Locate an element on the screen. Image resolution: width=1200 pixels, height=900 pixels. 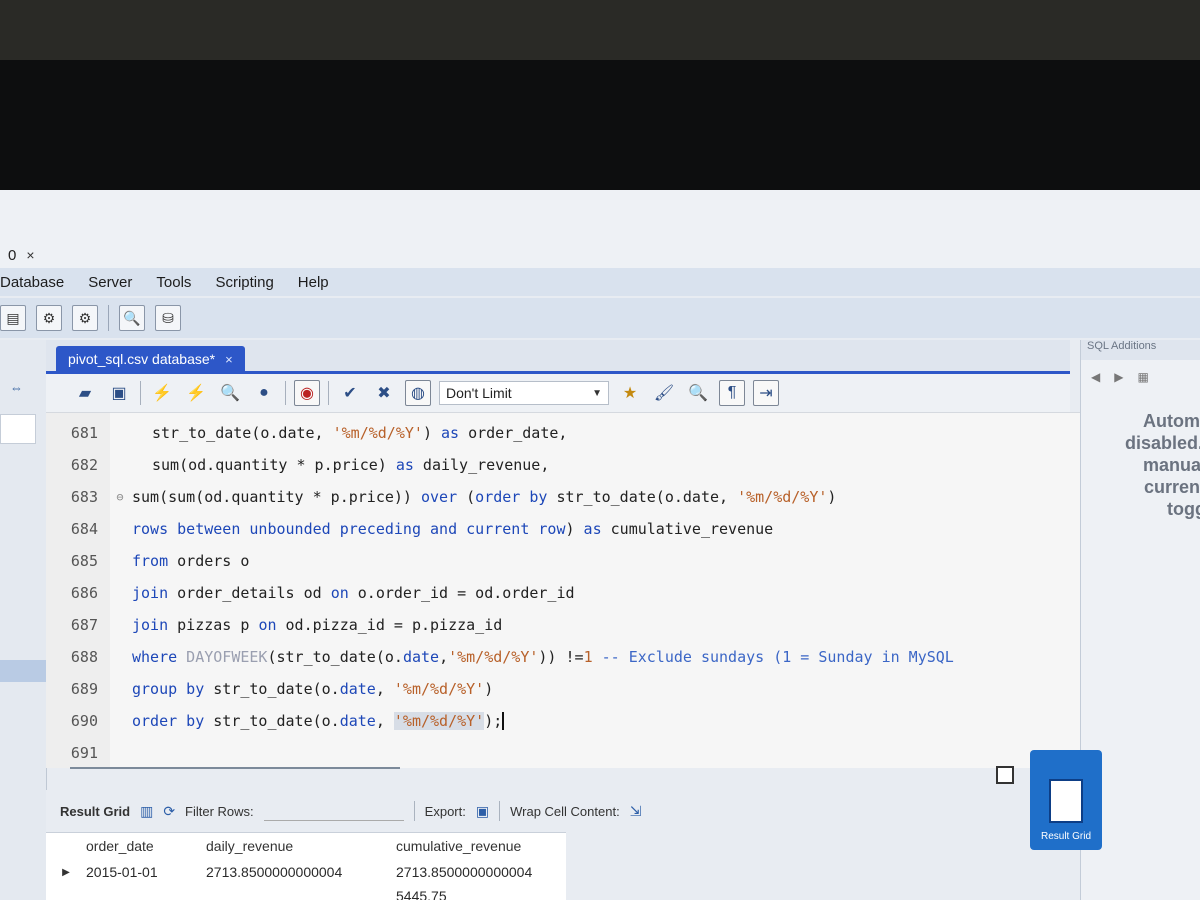
limit-rows-value: Don't Limit is located at coordinates (479, 393).